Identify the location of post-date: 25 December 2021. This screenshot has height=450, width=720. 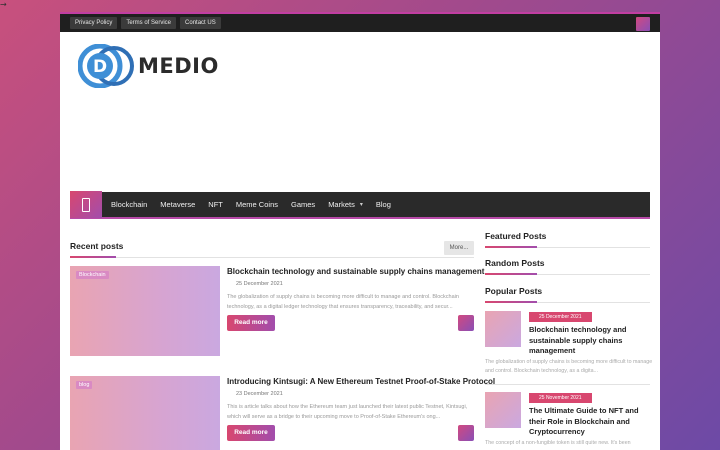
(259, 284).